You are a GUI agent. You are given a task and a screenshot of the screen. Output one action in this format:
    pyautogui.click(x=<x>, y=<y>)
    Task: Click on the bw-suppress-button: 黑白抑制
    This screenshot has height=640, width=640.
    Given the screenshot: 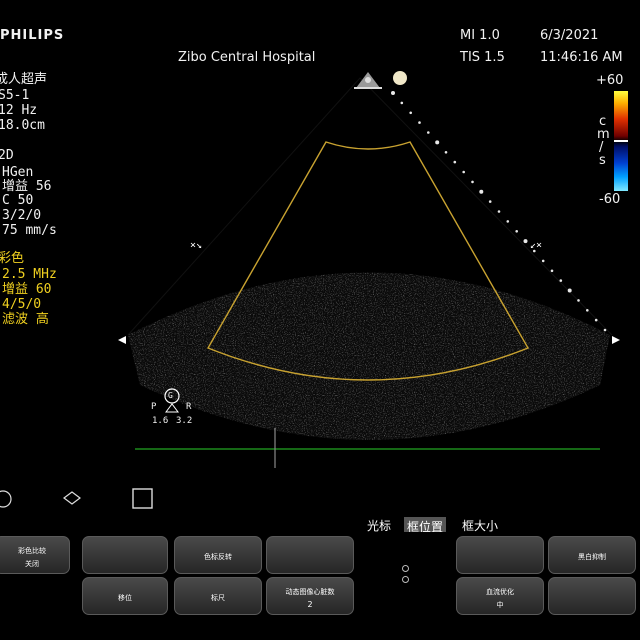 What is the action you would take?
    pyautogui.click(x=592, y=555)
    